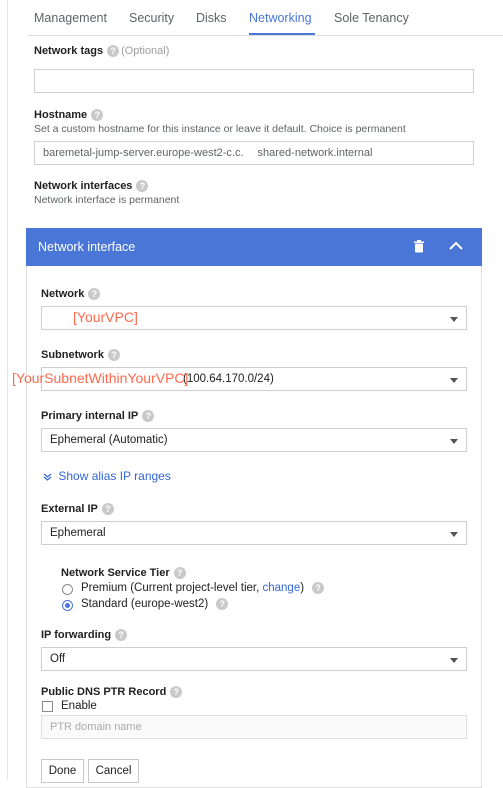  Describe the element at coordinates (123, 573) in the screenshot. I see `network-service-tier-label: Network Service Tier?` at that location.